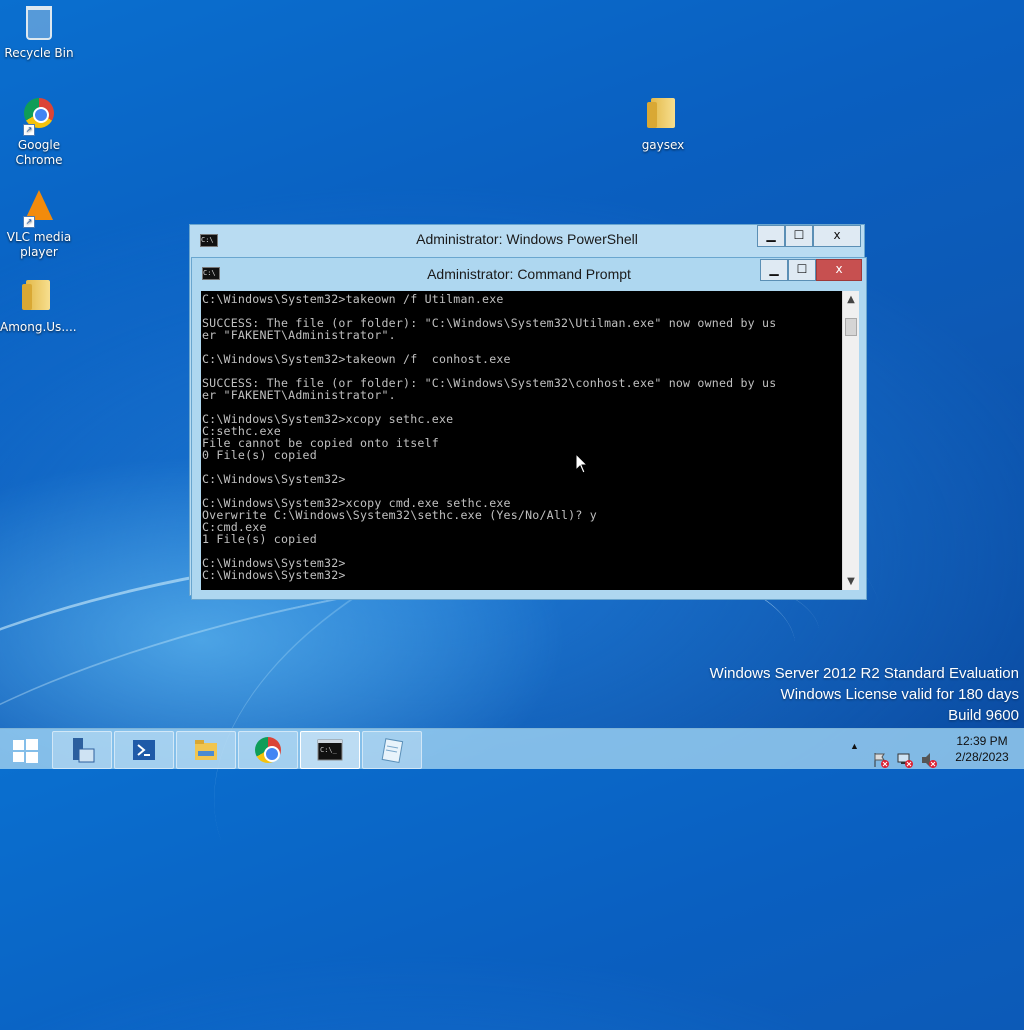  Describe the element at coordinates (39, 152) in the screenshot. I see `desktop-icon-label: Google Chrome` at that location.